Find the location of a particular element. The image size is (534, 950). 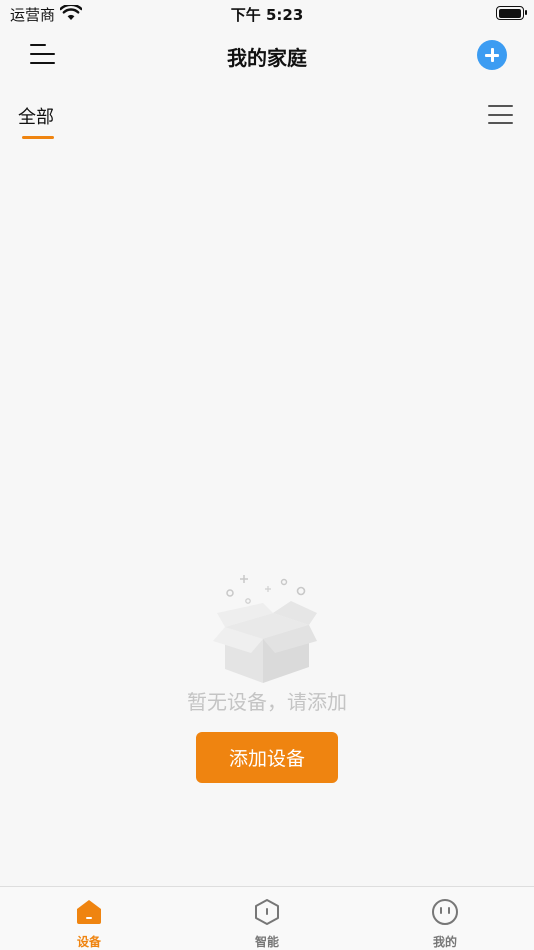

empty-state-message: 暂无设备，请添加 is located at coordinates (267, 702).